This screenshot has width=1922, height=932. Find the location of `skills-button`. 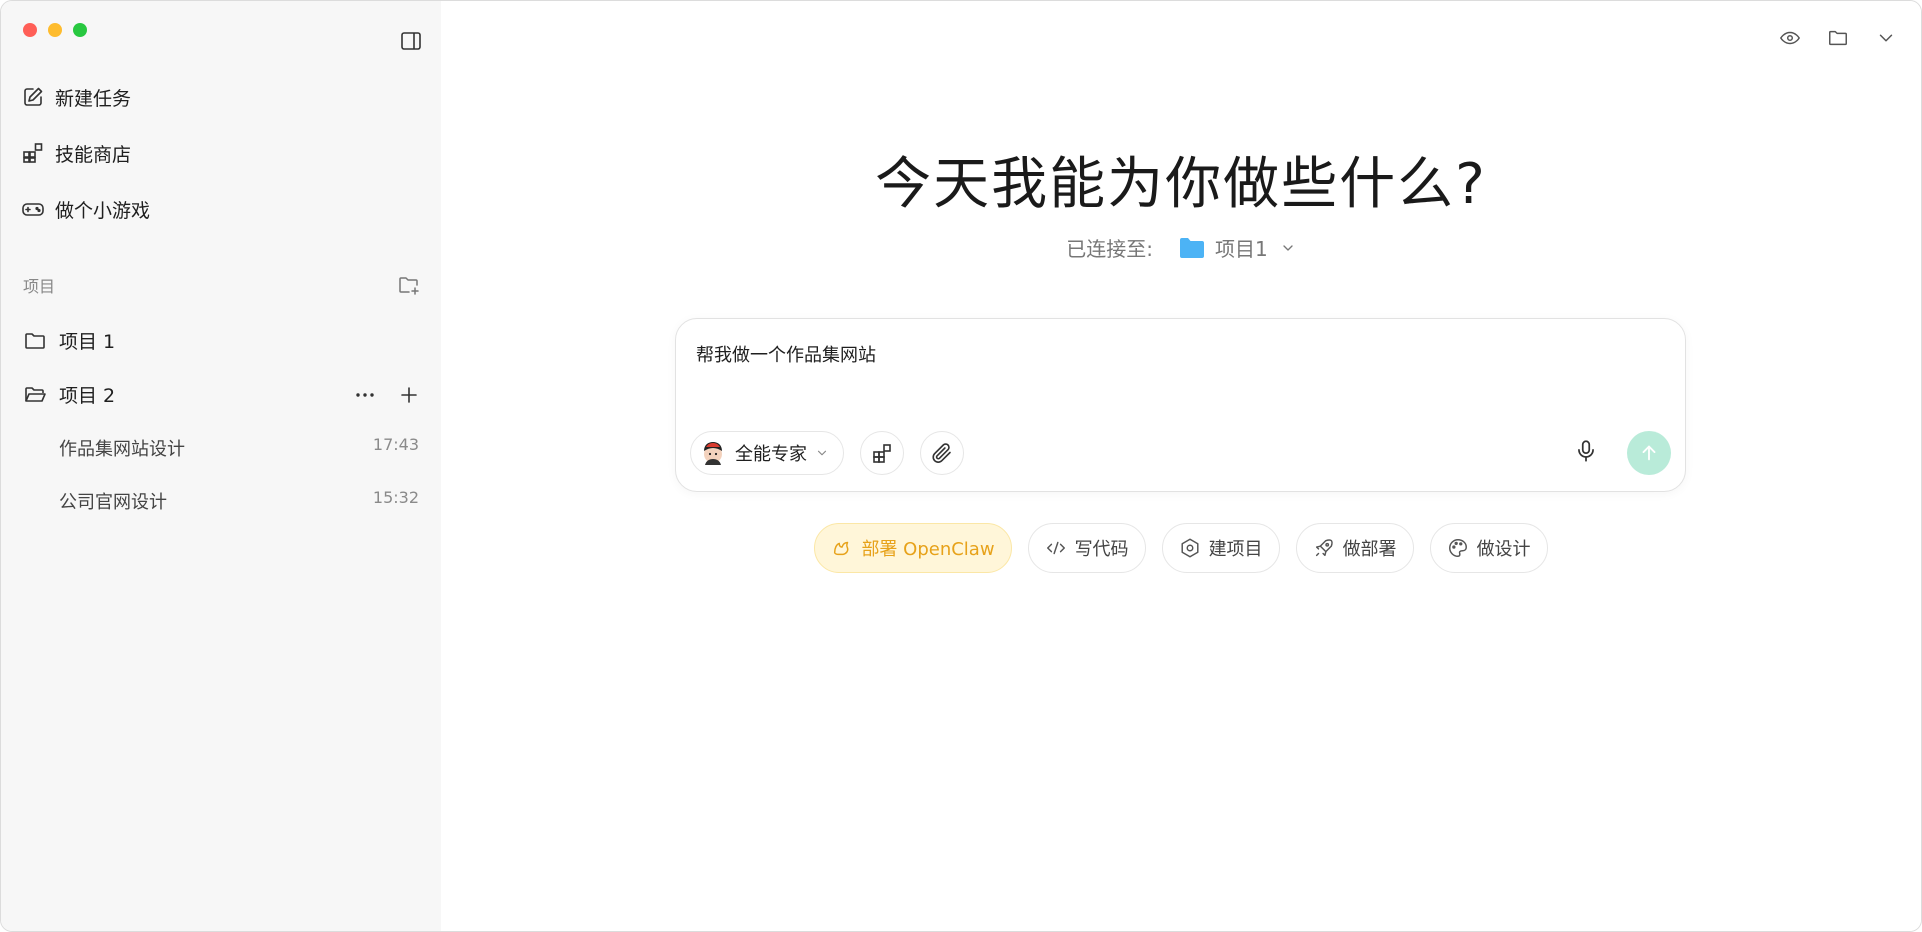

skills-button is located at coordinates (882, 453).